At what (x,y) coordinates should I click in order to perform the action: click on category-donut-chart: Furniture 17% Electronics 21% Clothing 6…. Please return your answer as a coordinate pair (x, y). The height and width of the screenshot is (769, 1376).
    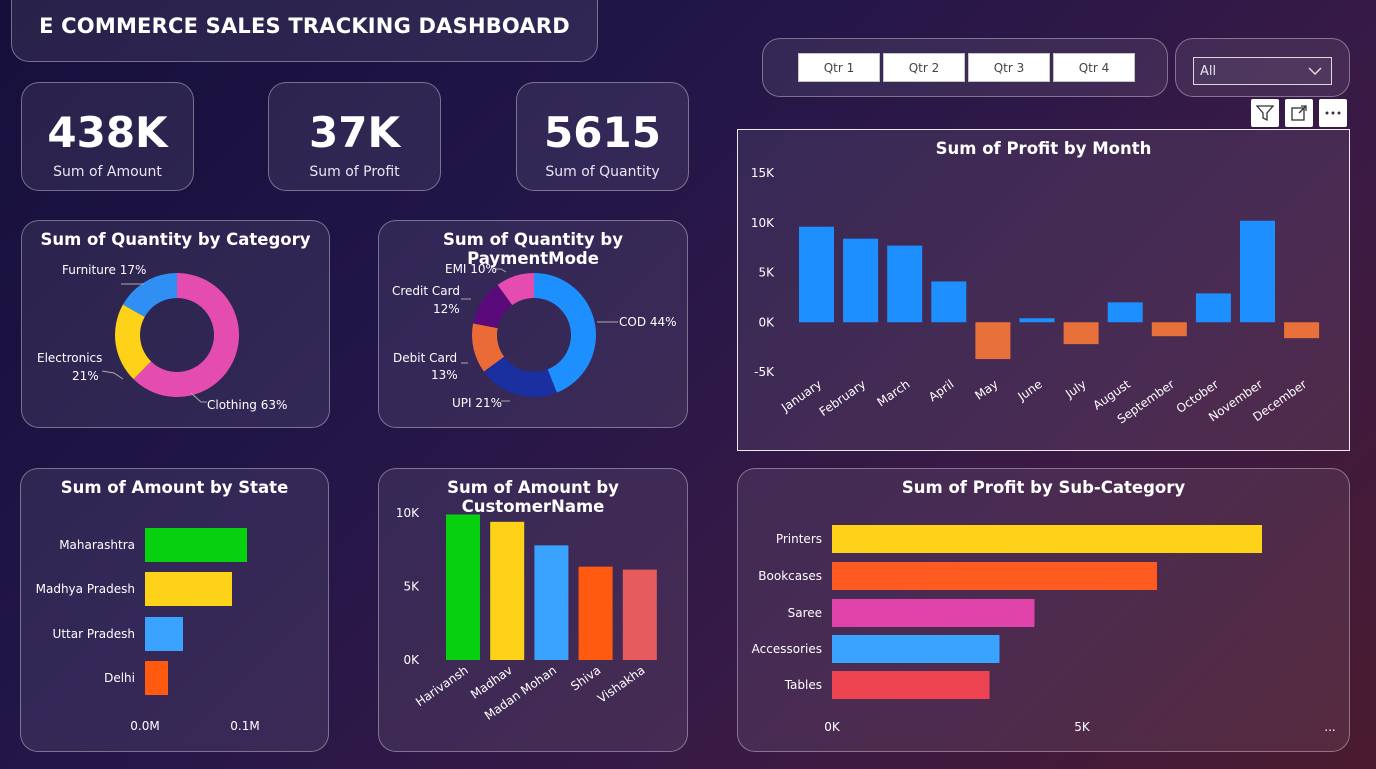
    Looking at the image, I should click on (162, 337).